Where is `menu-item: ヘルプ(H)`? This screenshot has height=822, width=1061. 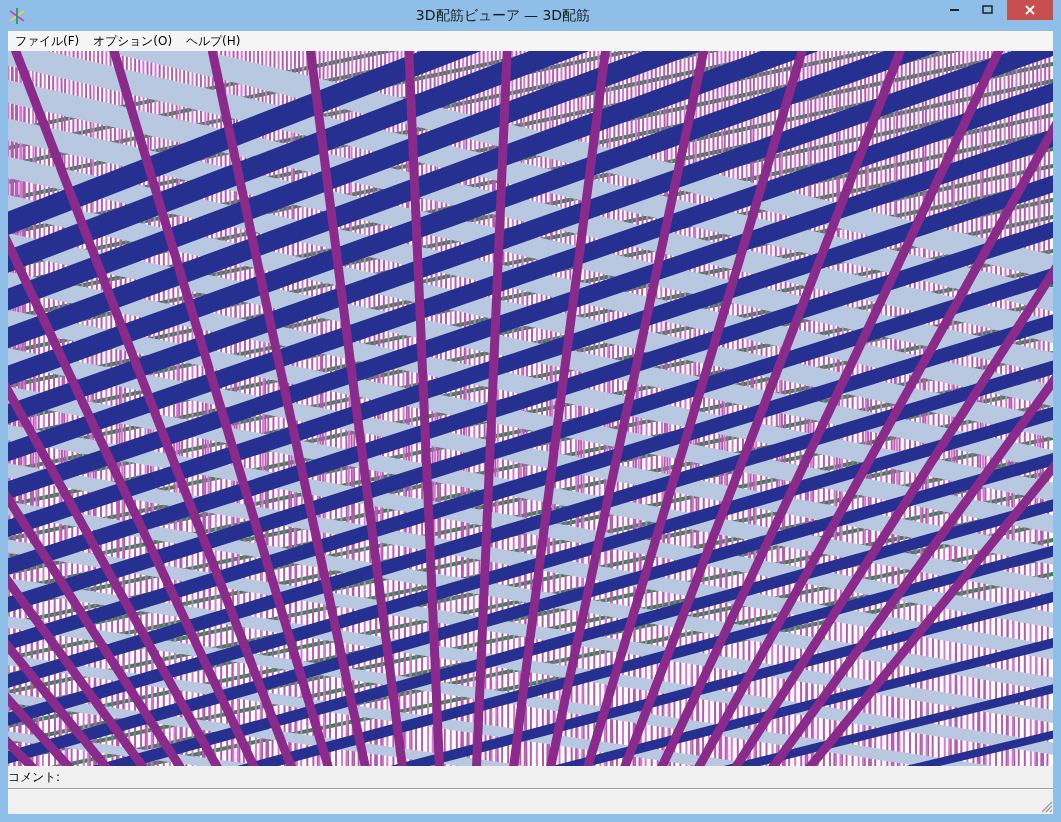
menu-item: ヘルプ(H) is located at coordinates (213, 41).